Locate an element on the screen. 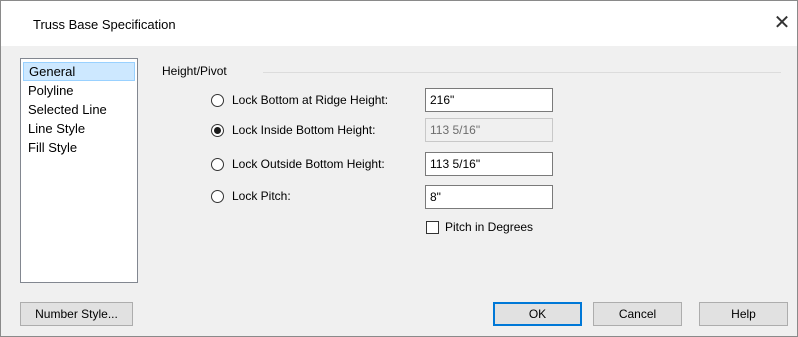  pitch-in-degrees-label: Pitch in Degrees is located at coordinates (489, 227).